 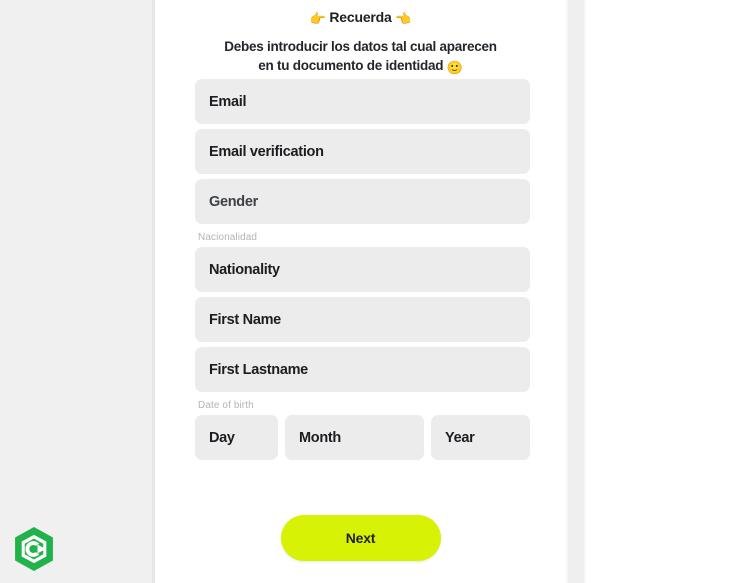 I want to click on email-field: Email, so click(x=362, y=101).